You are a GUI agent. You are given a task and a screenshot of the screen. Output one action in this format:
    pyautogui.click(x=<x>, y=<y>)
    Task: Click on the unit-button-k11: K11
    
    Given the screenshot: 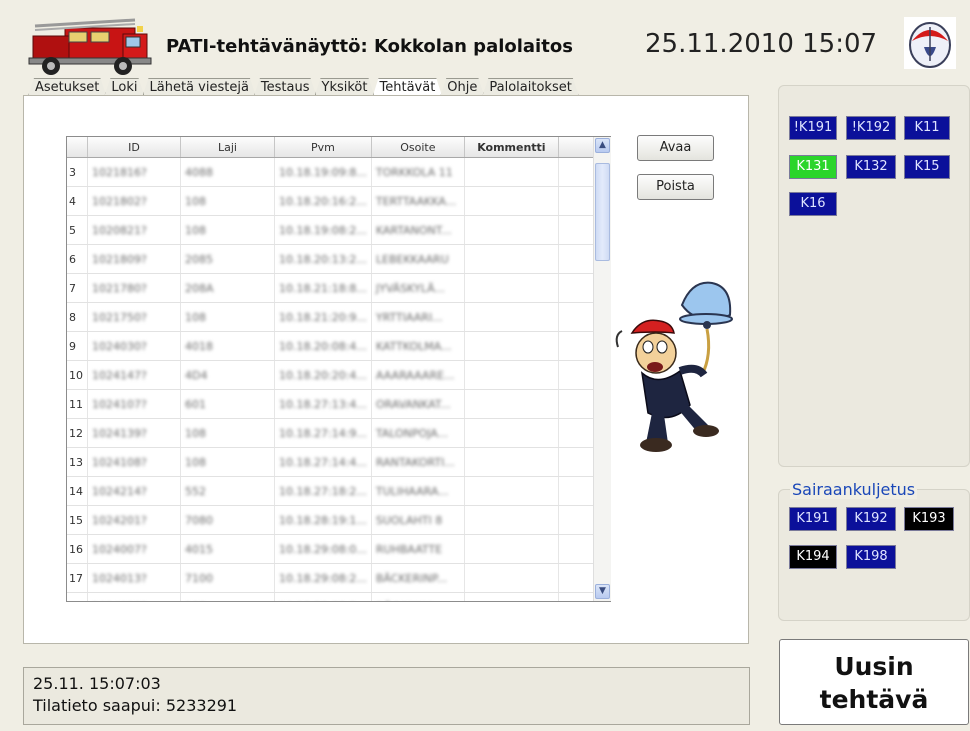 What is the action you would take?
    pyautogui.click(x=927, y=128)
    